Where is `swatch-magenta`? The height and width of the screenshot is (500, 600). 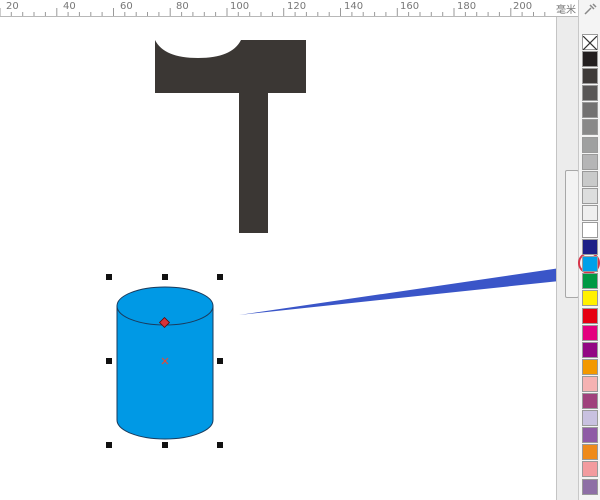 swatch-magenta is located at coordinates (590, 332).